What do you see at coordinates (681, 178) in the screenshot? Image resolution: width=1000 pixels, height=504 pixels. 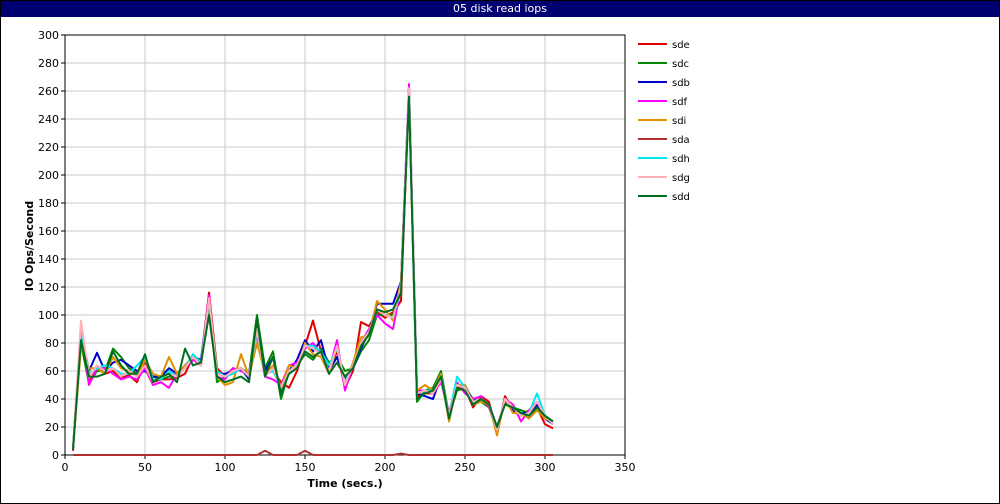 I see `legend-label-sdg: sdg` at bounding box center [681, 178].